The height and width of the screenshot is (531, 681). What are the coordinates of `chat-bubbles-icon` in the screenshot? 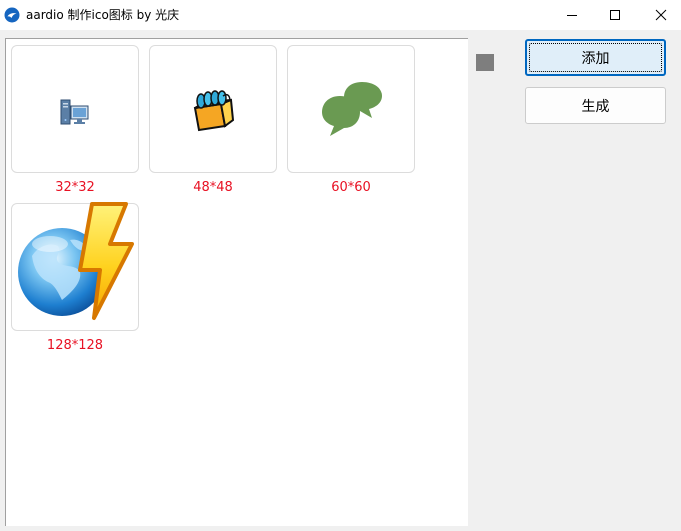 It's located at (352, 109).